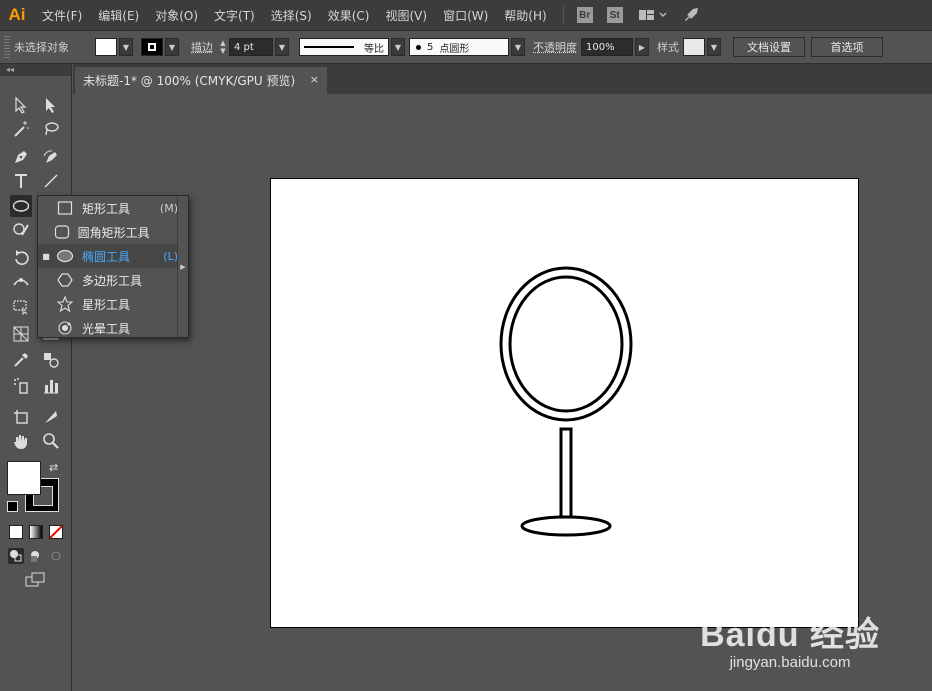 This screenshot has width=932, height=691. What do you see at coordinates (53, 467) in the screenshot?
I see `swap-fill-stroke-icon: ⇄` at bounding box center [53, 467].